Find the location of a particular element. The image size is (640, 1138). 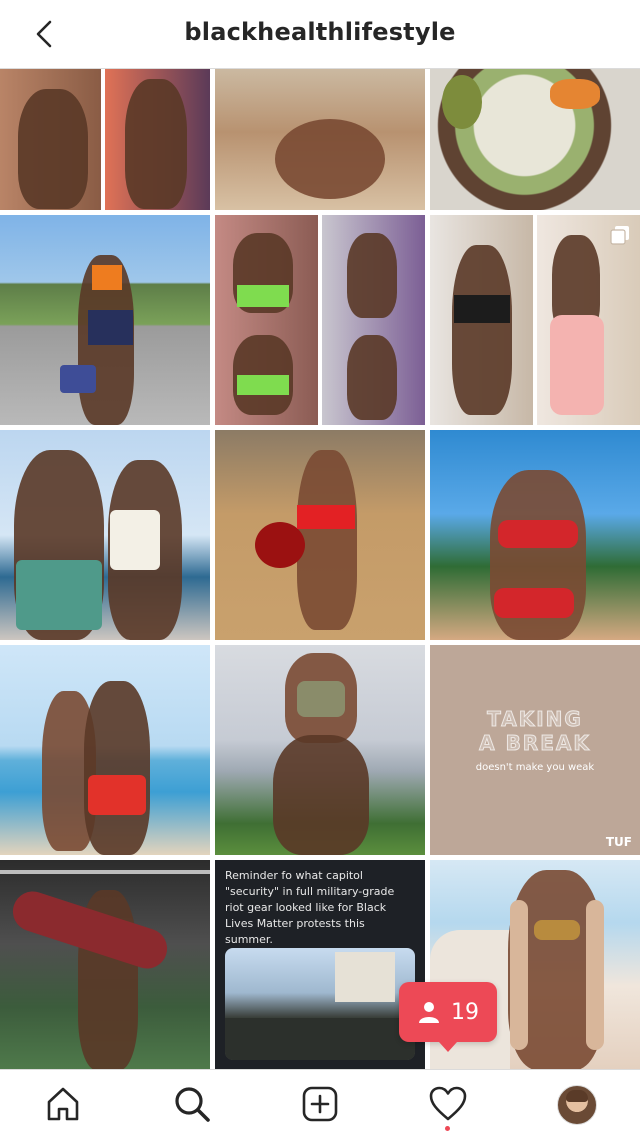

nav-new-post-button is located at coordinates (320, 1104).